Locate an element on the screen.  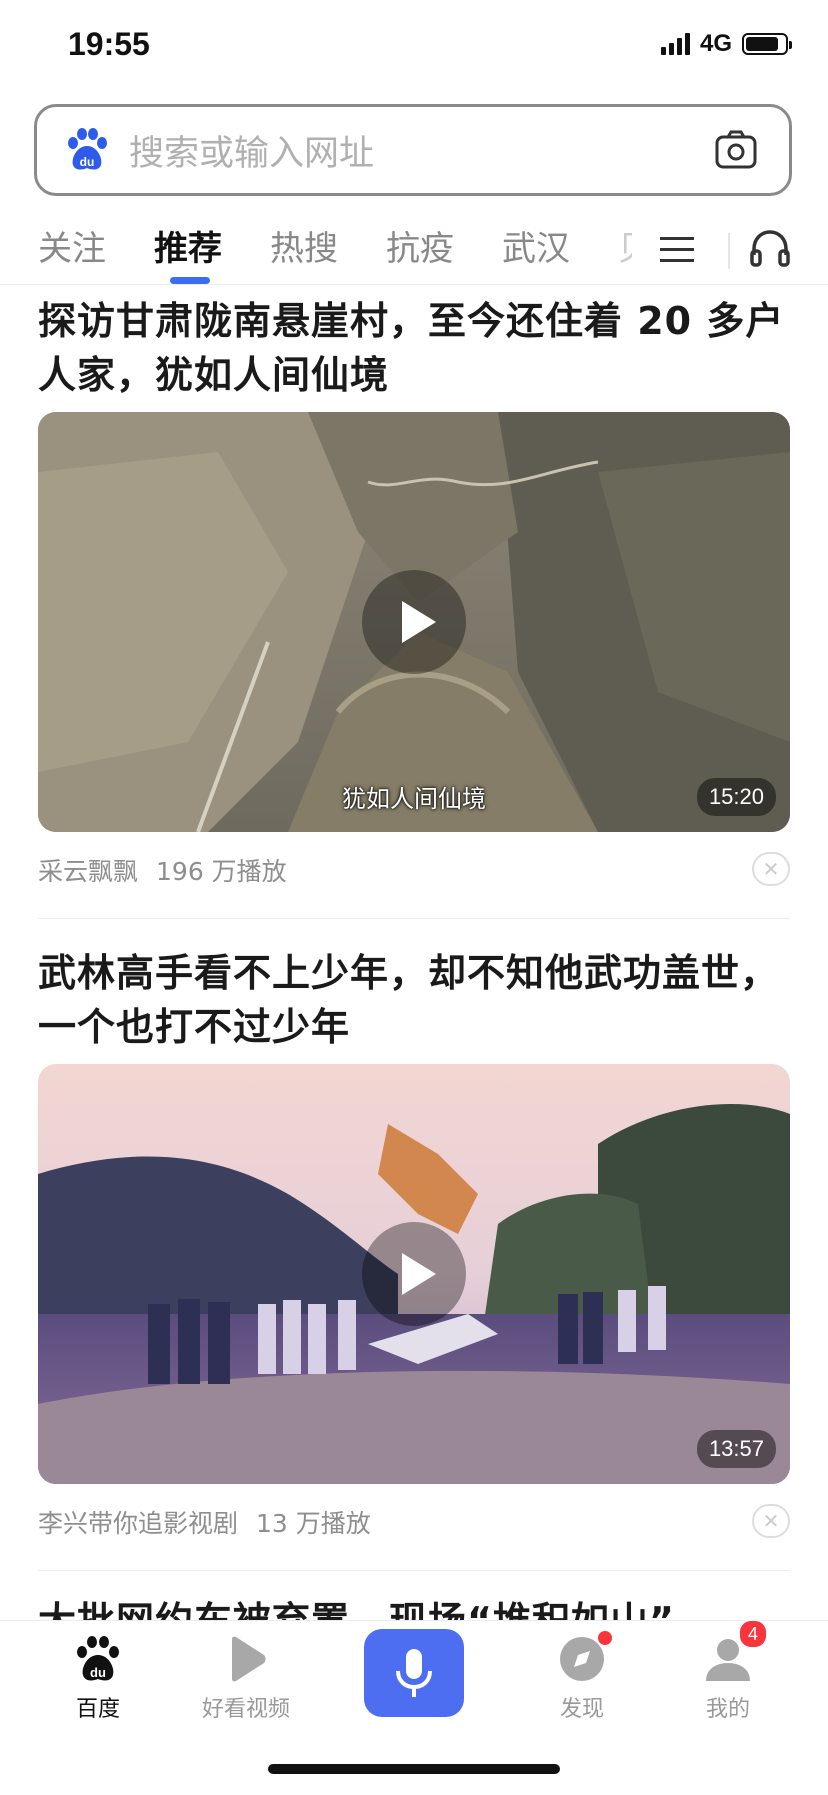
status-bar: 19:55 4G is located at coordinates (414, 45).